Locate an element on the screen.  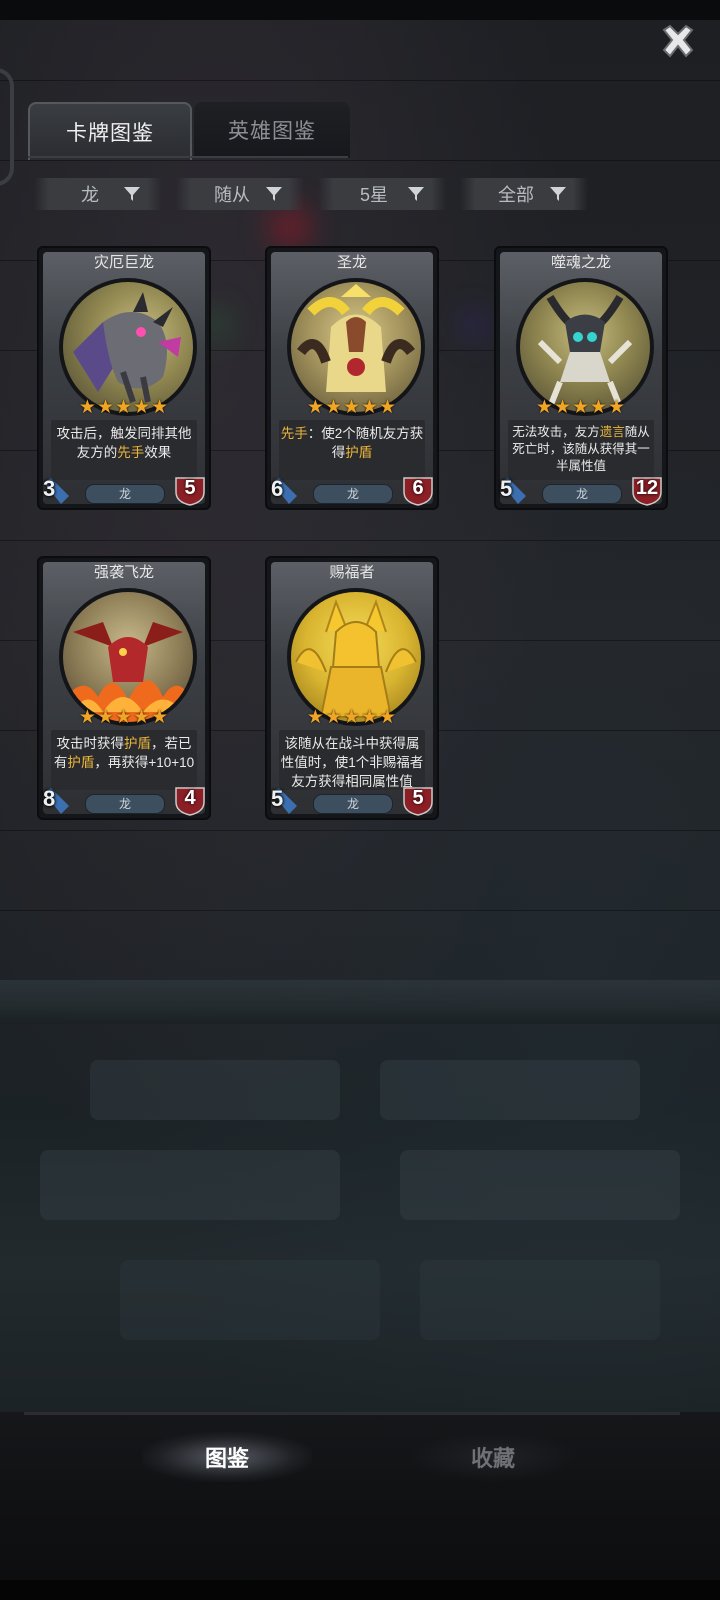
filter-tribe: 龙 is located at coordinates (98, 194).